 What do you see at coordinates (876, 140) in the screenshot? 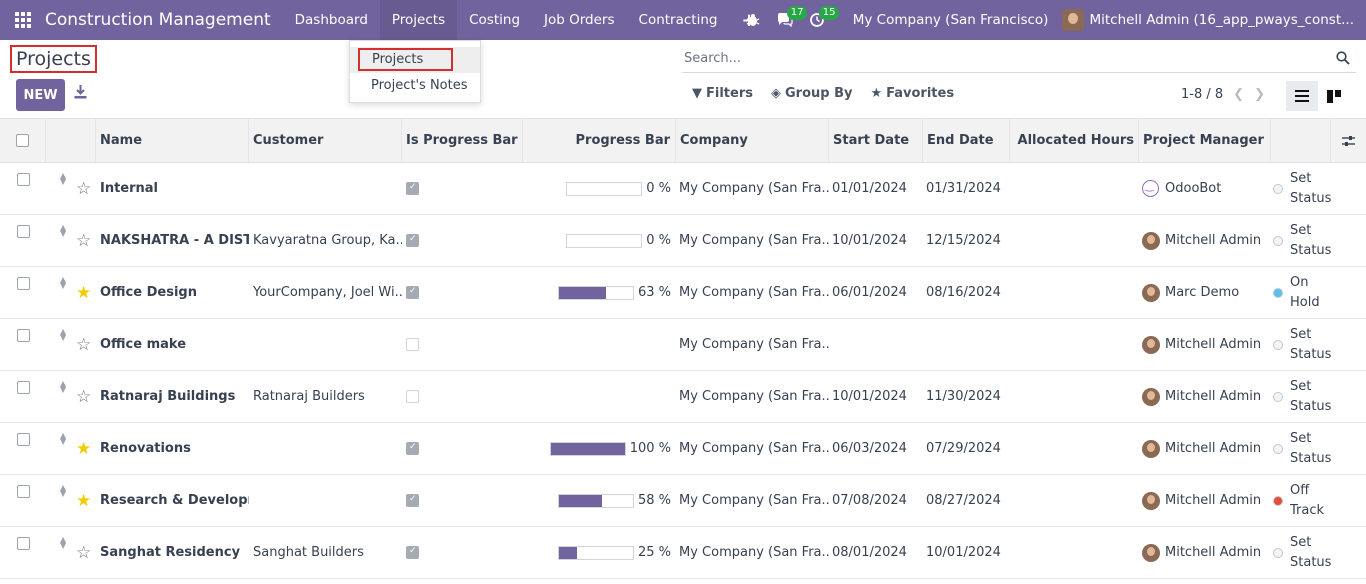
I see `header-start-date: Start Date` at bounding box center [876, 140].